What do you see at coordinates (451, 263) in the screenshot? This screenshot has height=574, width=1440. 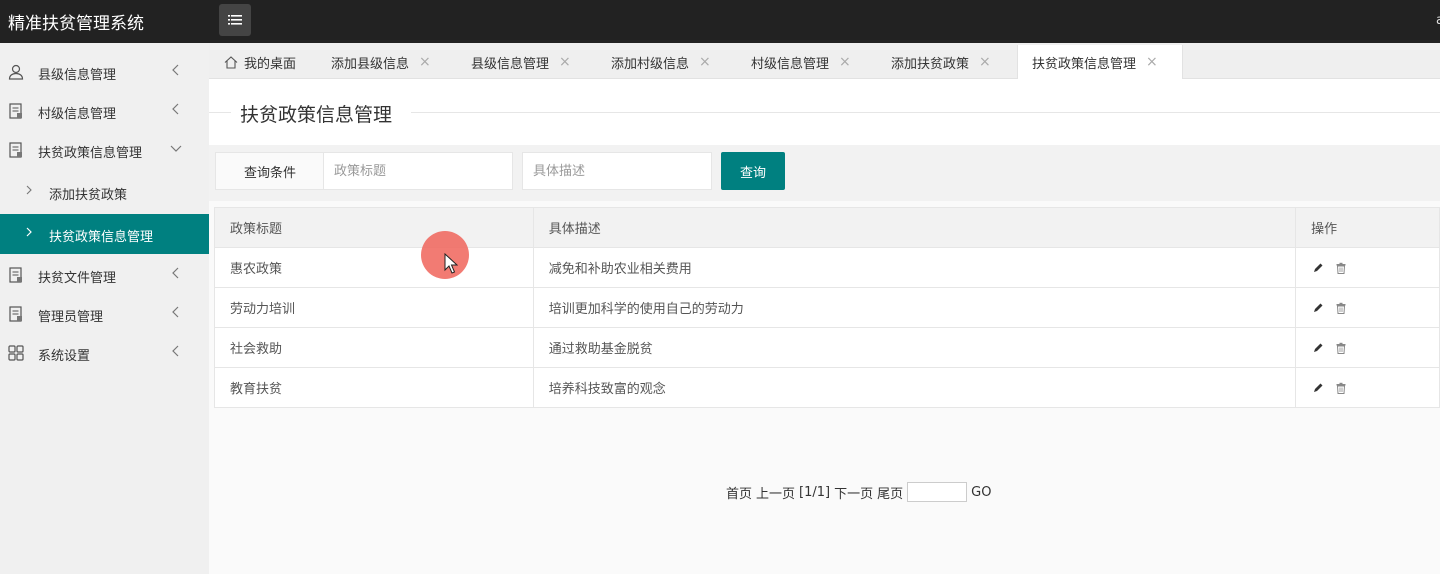 I see `mouse-cursor-icon` at bounding box center [451, 263].